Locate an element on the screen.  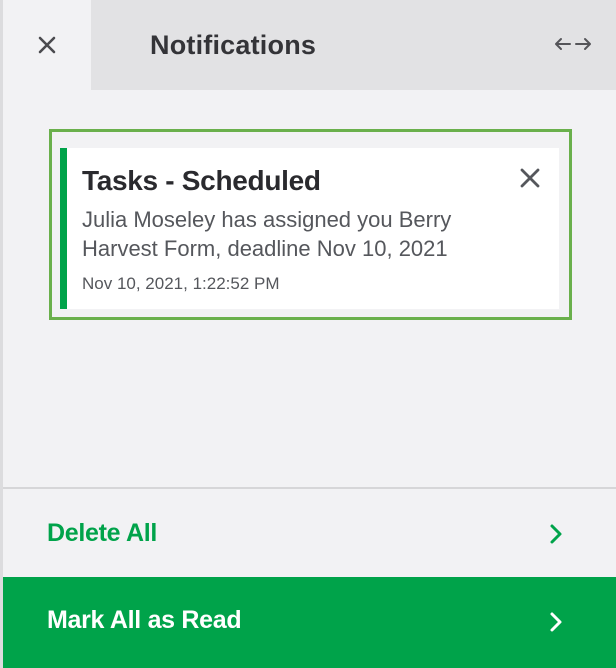
mark-all-read-button: Mark All as Read is located at coordinates (309, 622).